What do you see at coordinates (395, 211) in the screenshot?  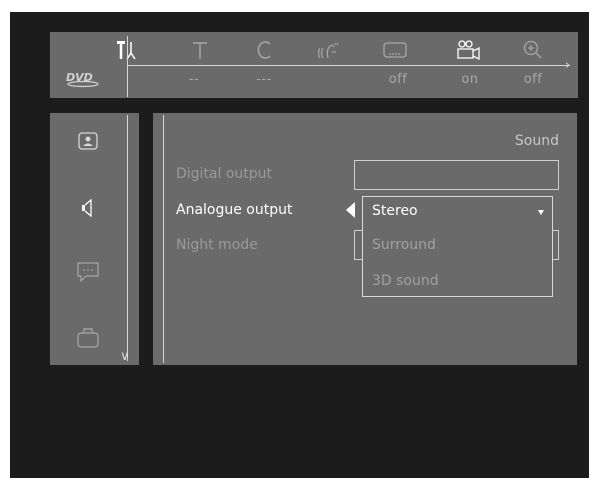 I see `dropdown-option-stereo: Stereo` at bounding box center [395, 211].